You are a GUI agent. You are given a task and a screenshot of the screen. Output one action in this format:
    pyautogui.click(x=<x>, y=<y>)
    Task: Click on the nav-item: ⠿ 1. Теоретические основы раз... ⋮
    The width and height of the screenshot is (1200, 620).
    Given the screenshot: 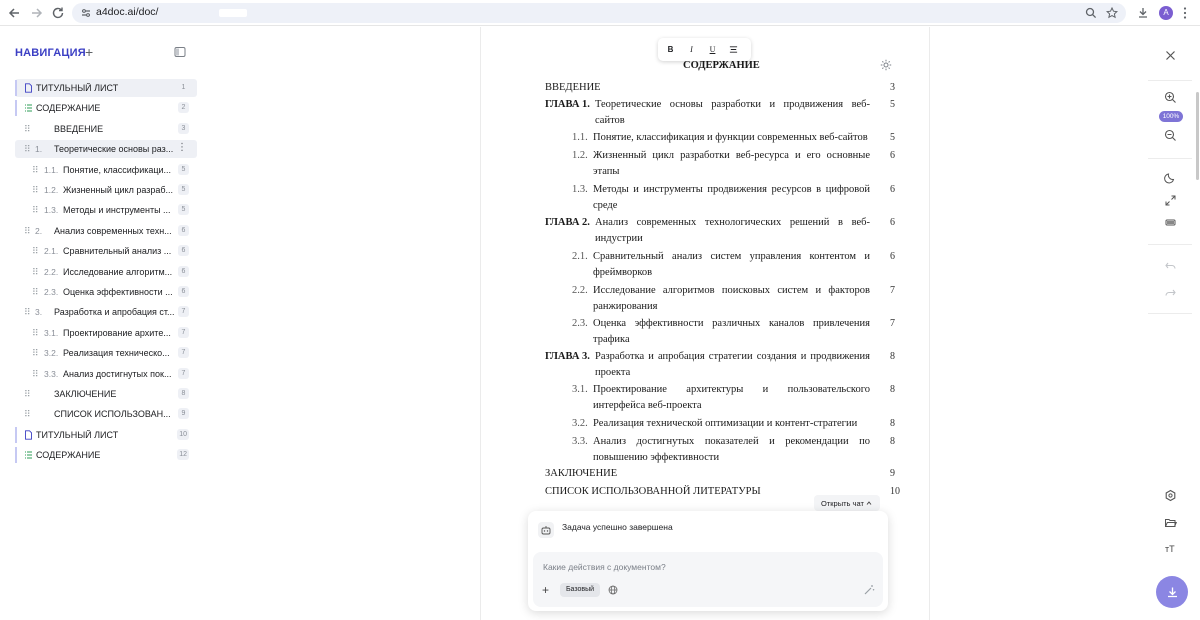 What is the action you would take?
    pyautogui.click(x=106, y=149)
    